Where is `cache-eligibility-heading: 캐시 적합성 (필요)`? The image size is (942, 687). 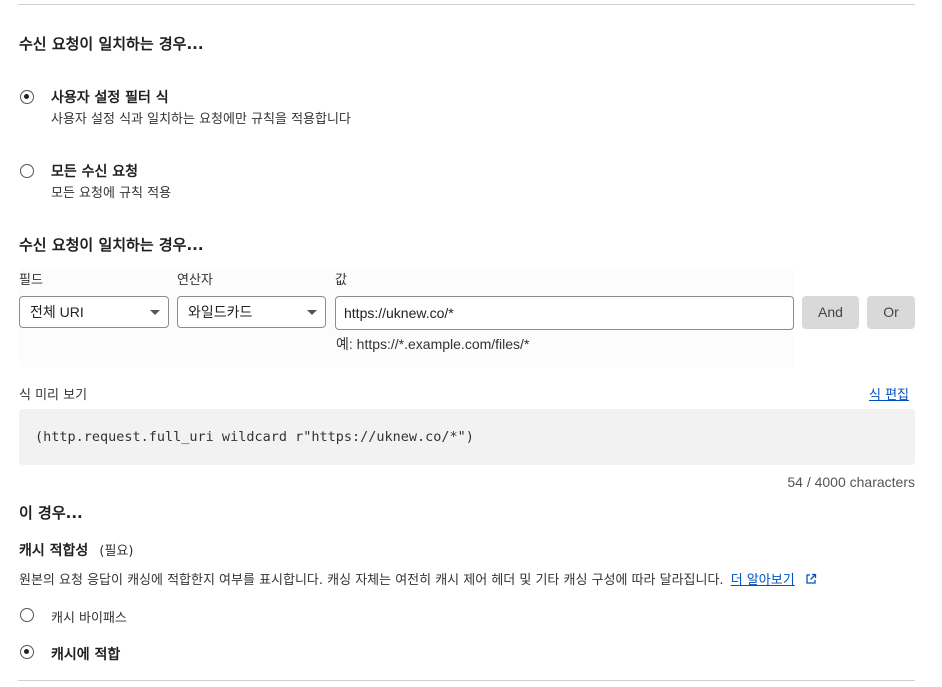
cache-eligibility-heading: 캐시 적합성 (필요) is located at coordinates (76, 550).